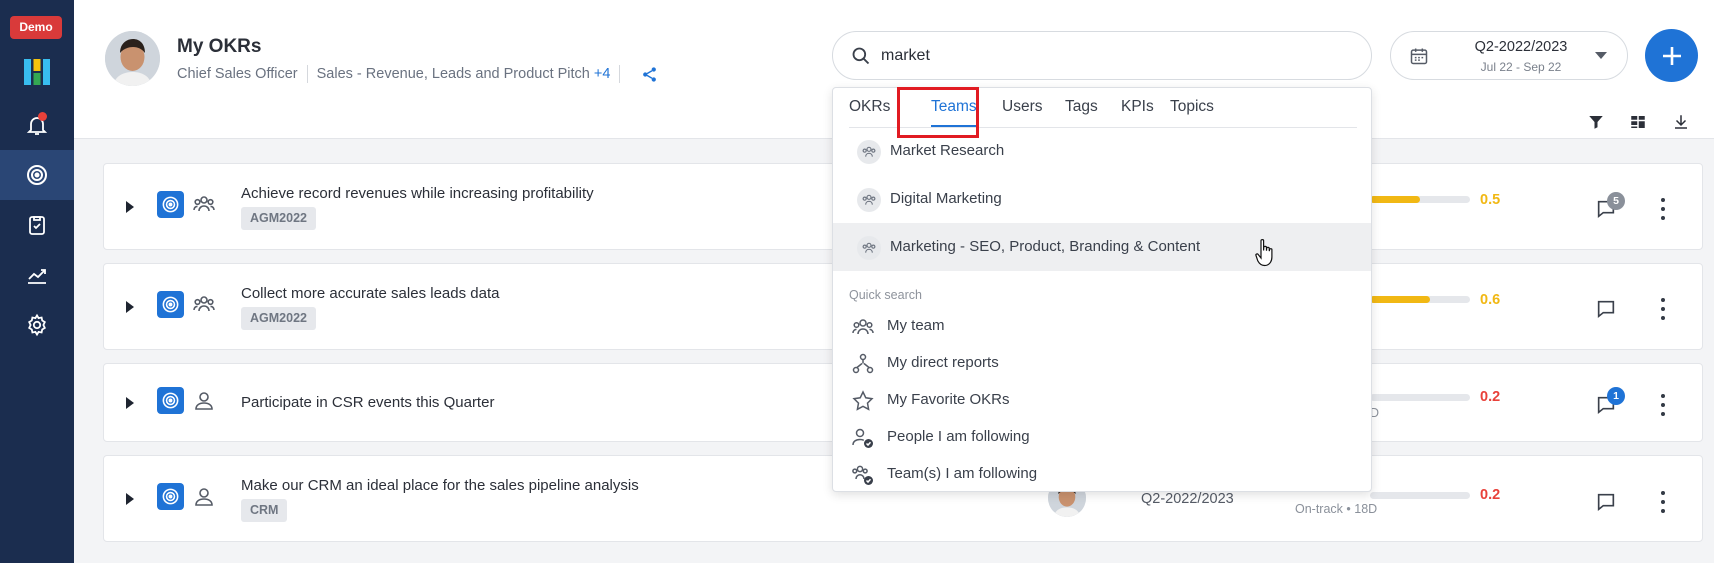 The width and height of the screenshot is (1714, 563). I want to click on okr-tag: CRM, so click(264, 510).